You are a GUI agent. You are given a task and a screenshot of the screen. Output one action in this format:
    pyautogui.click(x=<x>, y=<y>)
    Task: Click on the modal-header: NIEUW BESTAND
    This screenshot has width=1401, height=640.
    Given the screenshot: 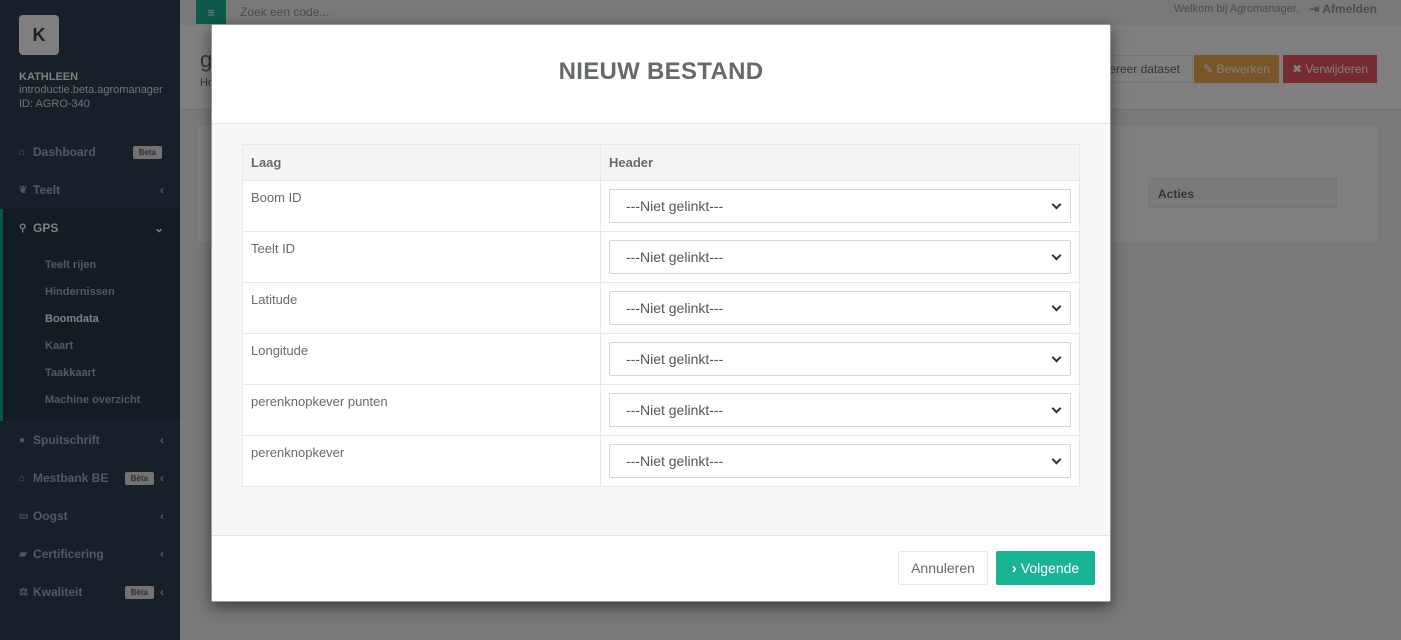 What is the action you would take?
    pyautogui.click(x=661, y=74)
    